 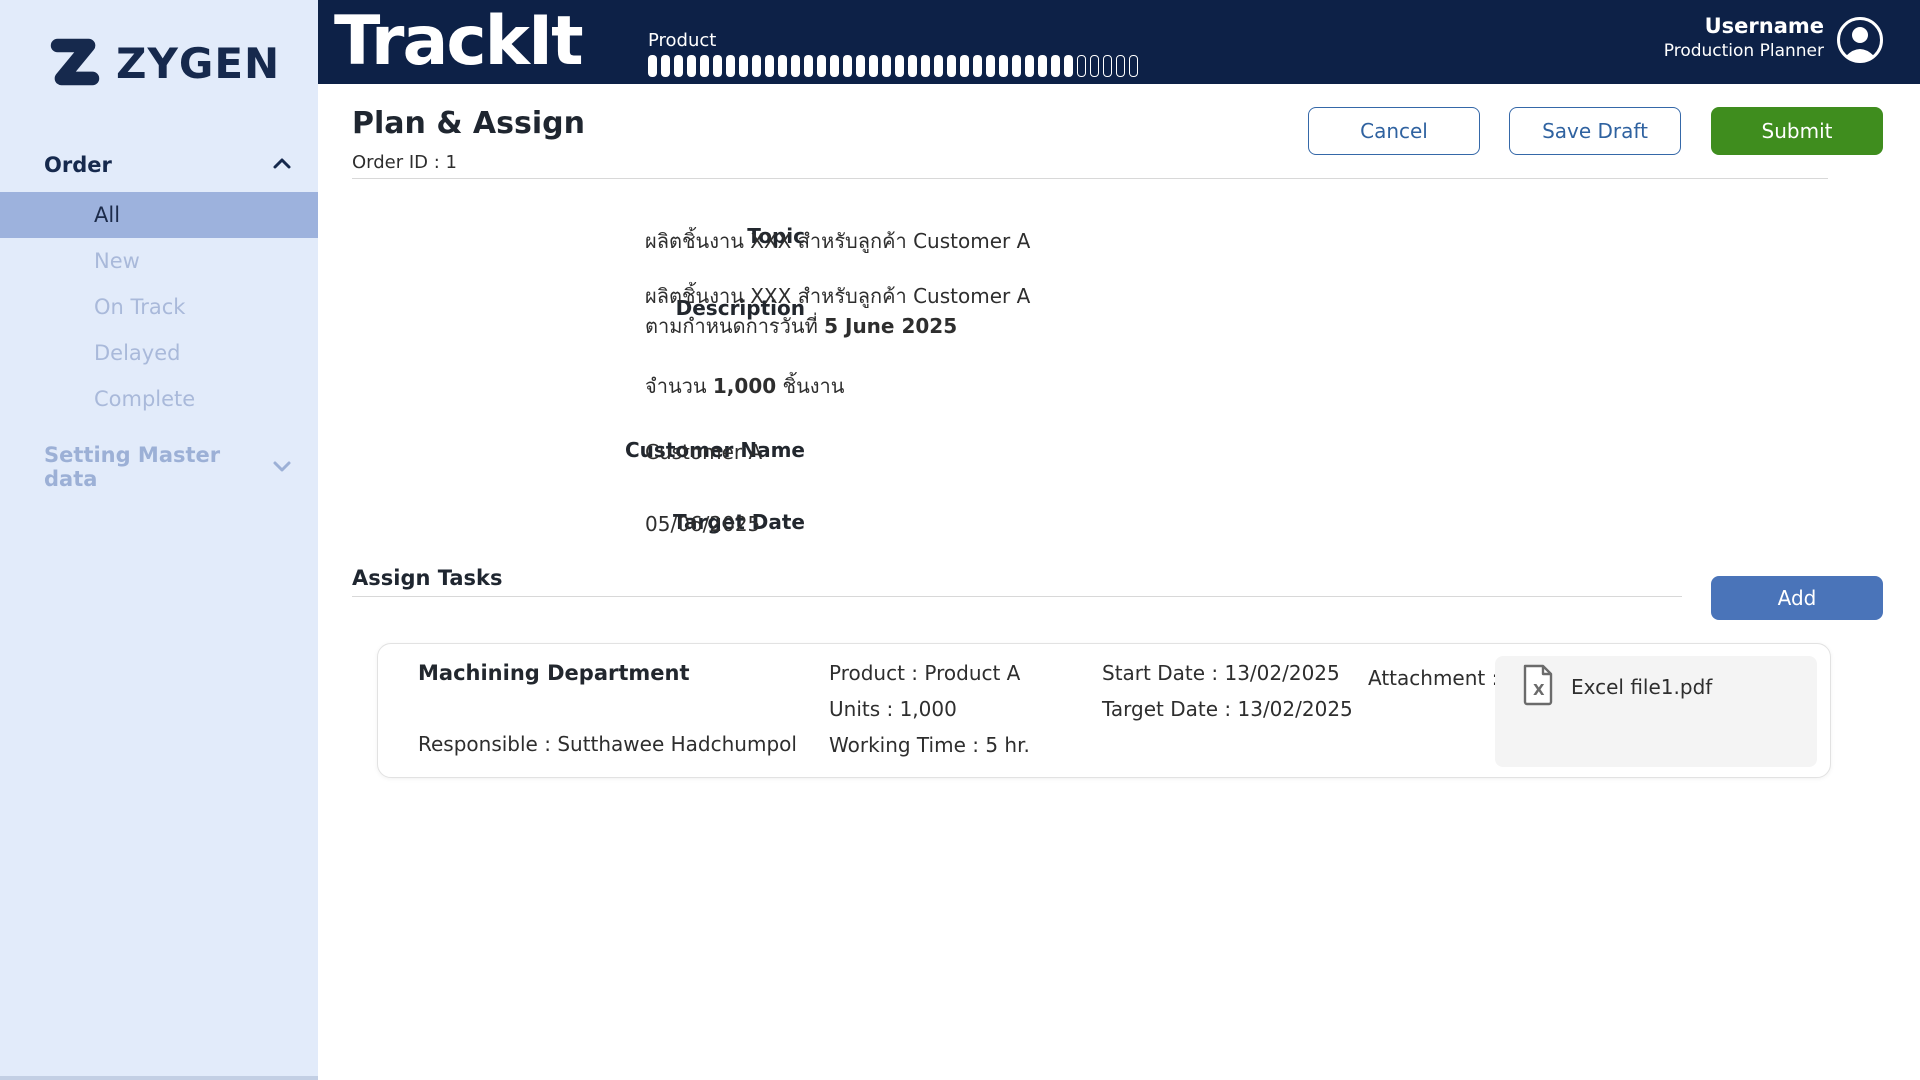 I want to click on brand-logo: ZYGEN, so click(x=162, y=63).